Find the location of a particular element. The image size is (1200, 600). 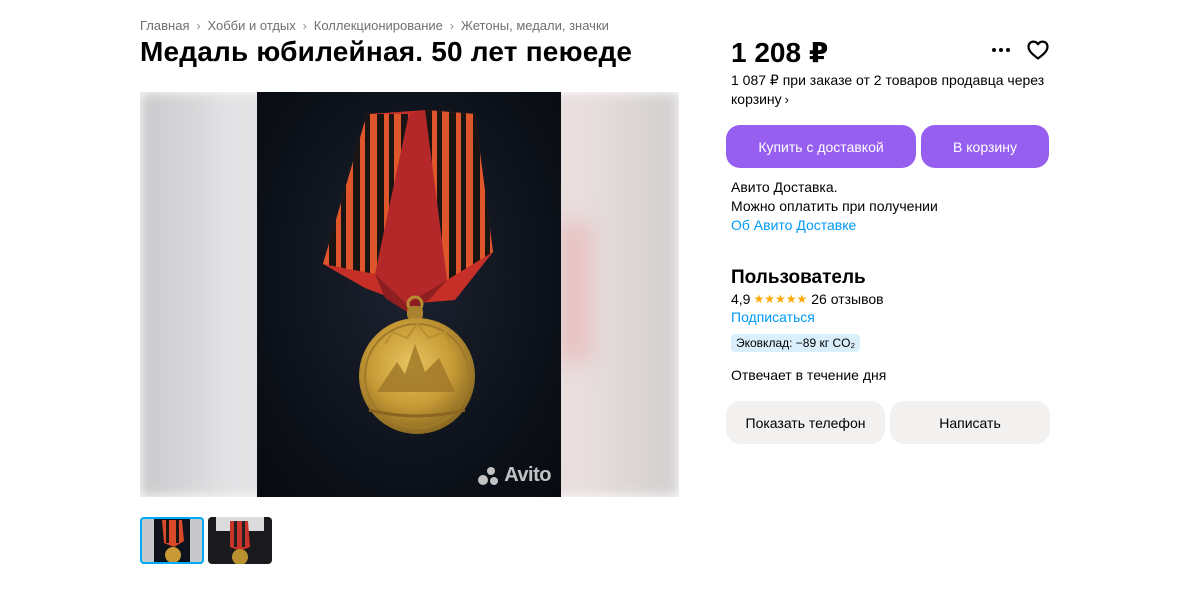

show-phone-button: Показать телефон is located at coordinates (805, 422).